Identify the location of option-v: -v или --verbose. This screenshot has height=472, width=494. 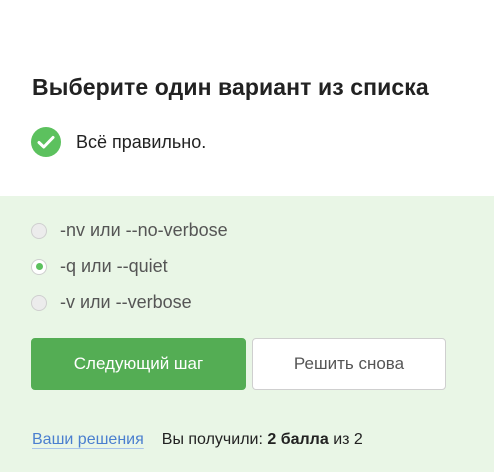
(111, 302).